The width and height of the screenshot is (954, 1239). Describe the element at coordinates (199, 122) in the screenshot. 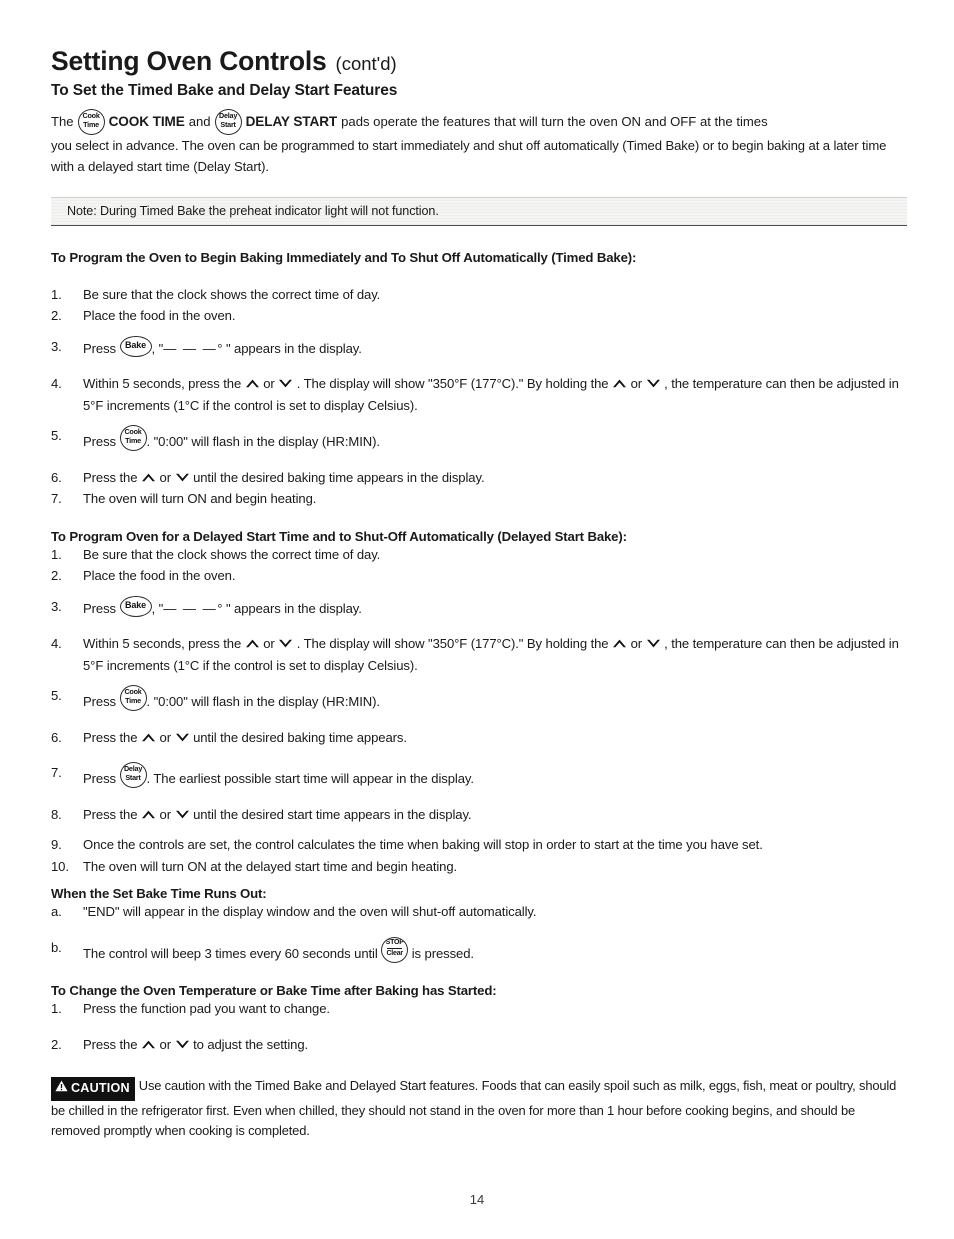

I see `intro-text-and: and` at that location.